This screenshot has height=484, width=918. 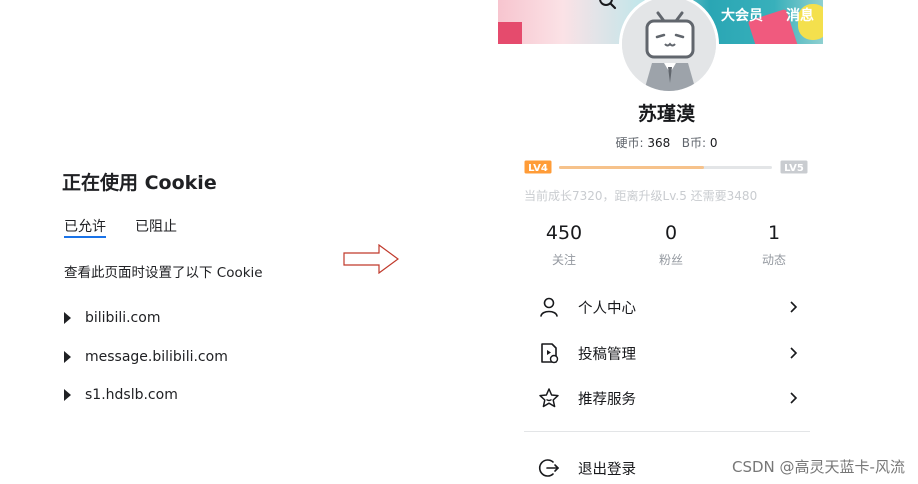 What do you see at coordinates (694, 143) in the screenshot?
I see `bcoin-label: B币:` at bounding box center [694, 143].